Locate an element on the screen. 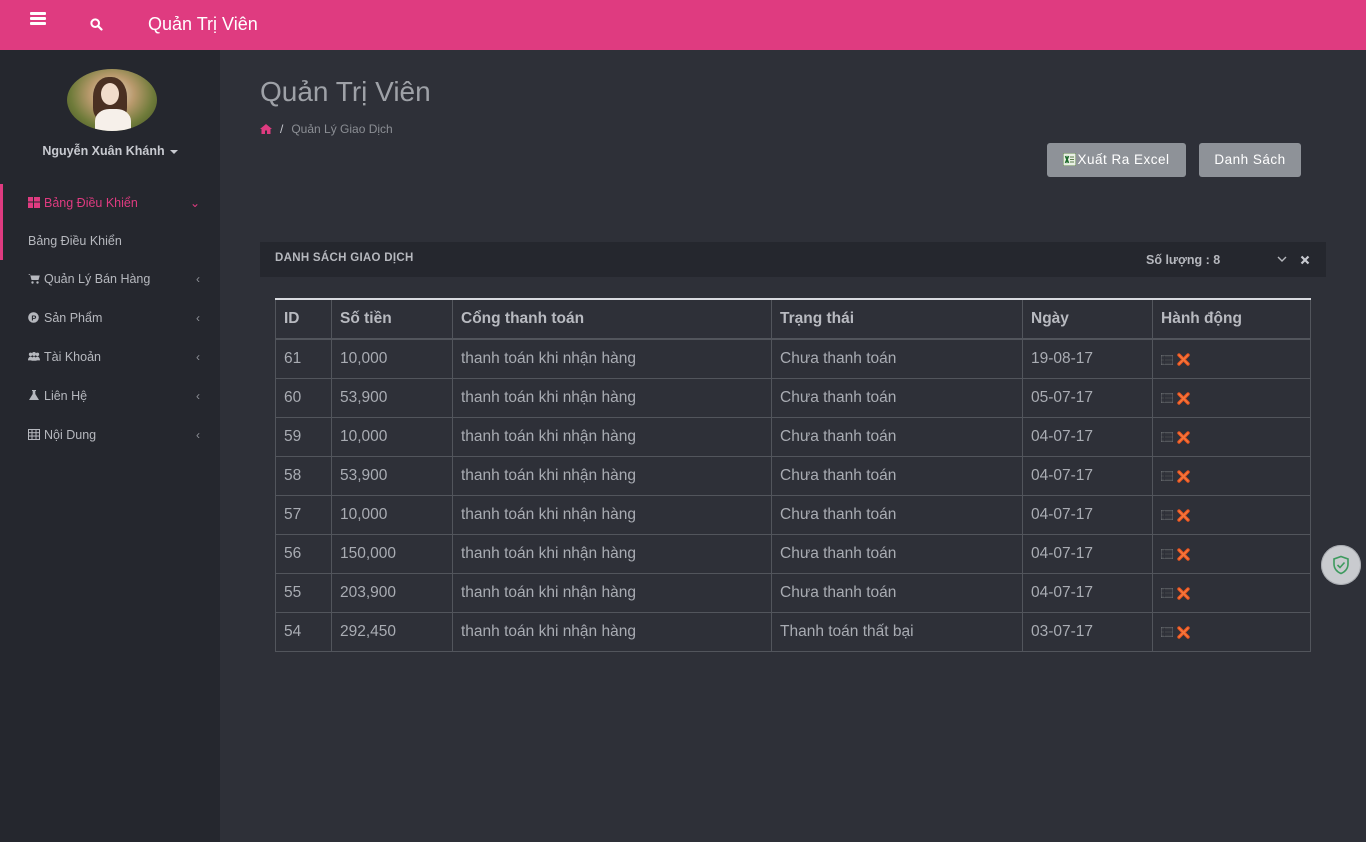 This screenshot has height=842, width=1366. app-title: Quản Trị Viên is located at coordinates (203, 24).